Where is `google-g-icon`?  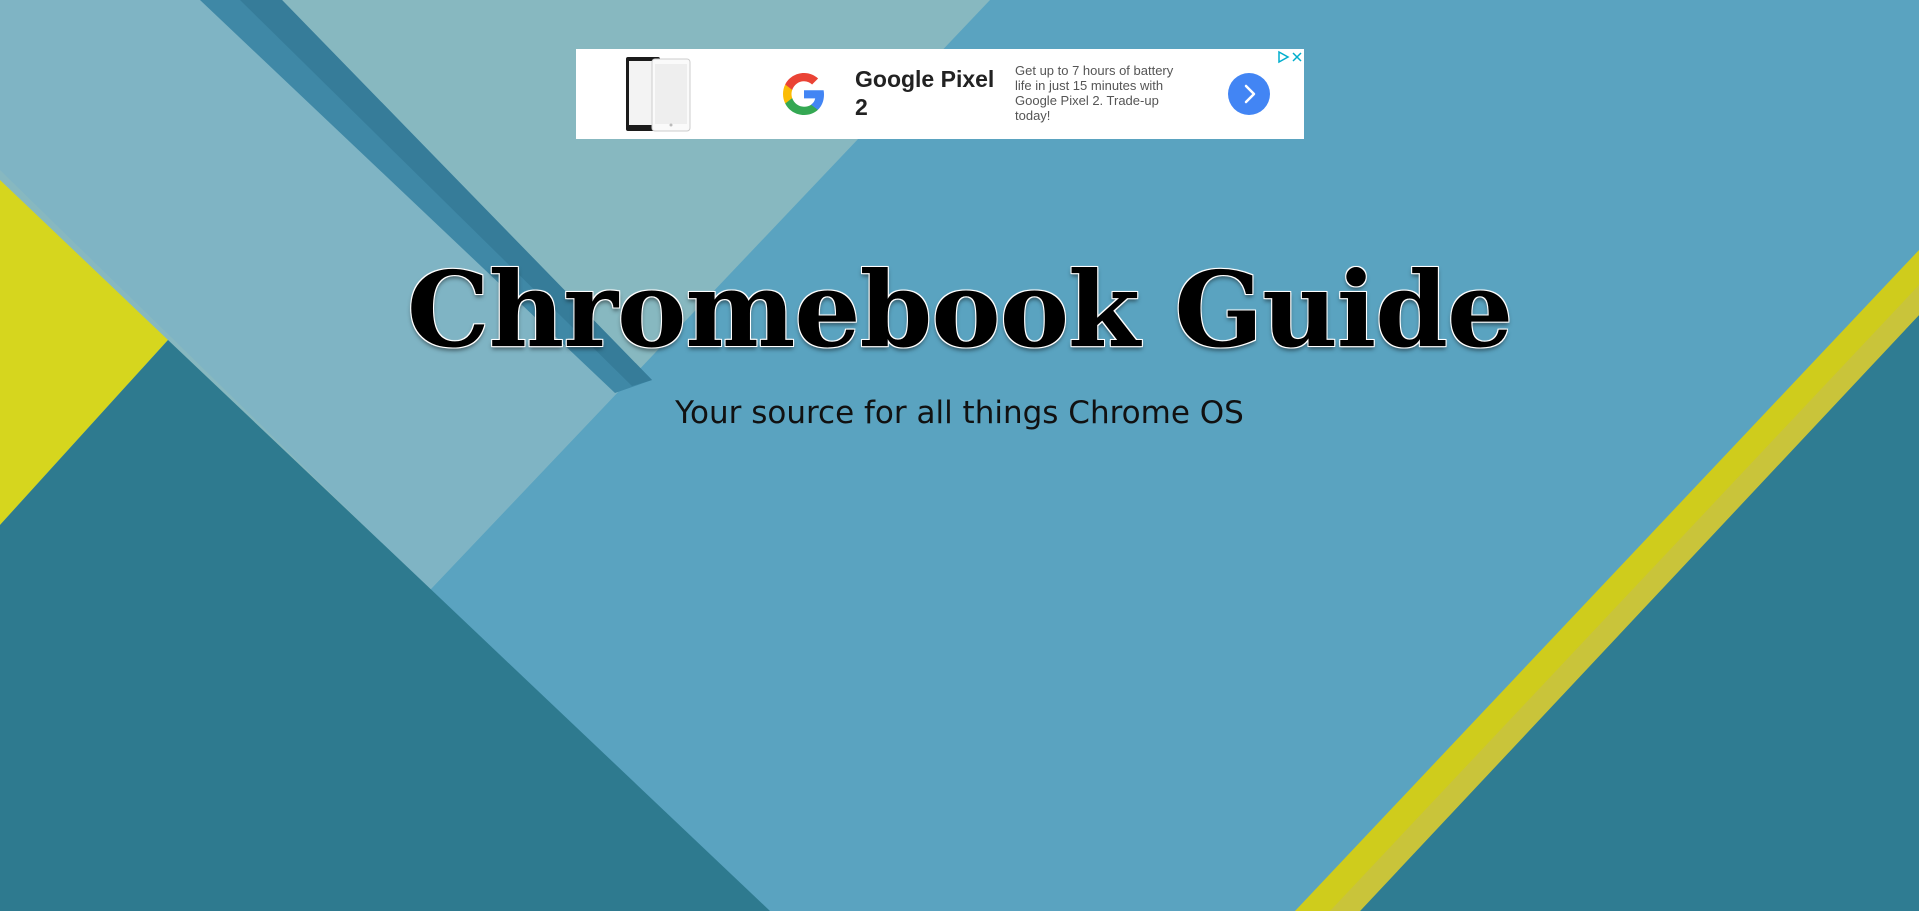 google-g-icon is located at coordinates (803, 94).